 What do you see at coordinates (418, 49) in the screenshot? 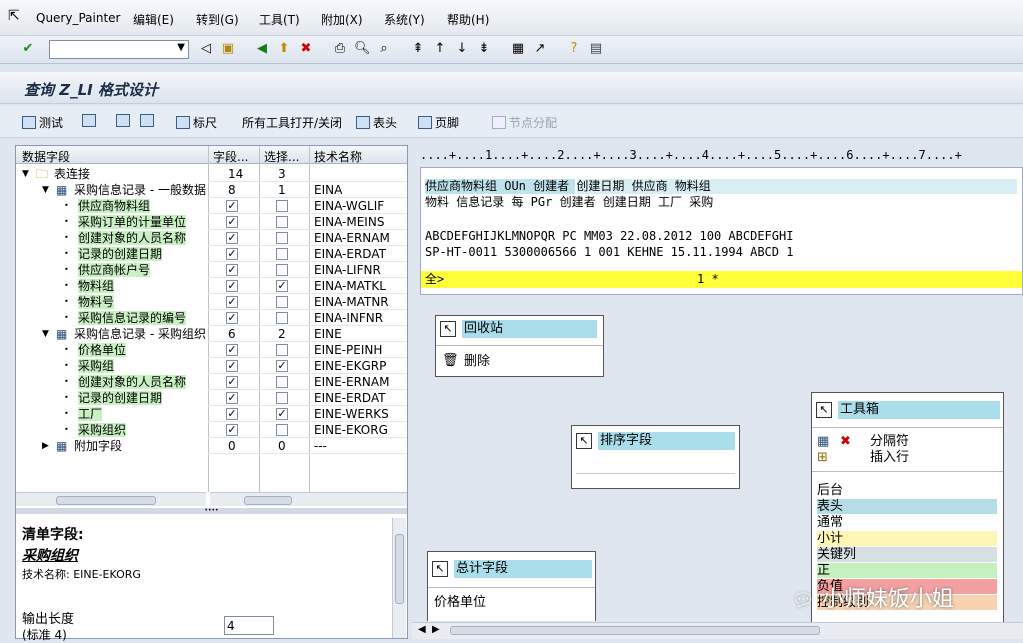
I see `first-page-icon: ⇞` at bounding box center [418, 49].